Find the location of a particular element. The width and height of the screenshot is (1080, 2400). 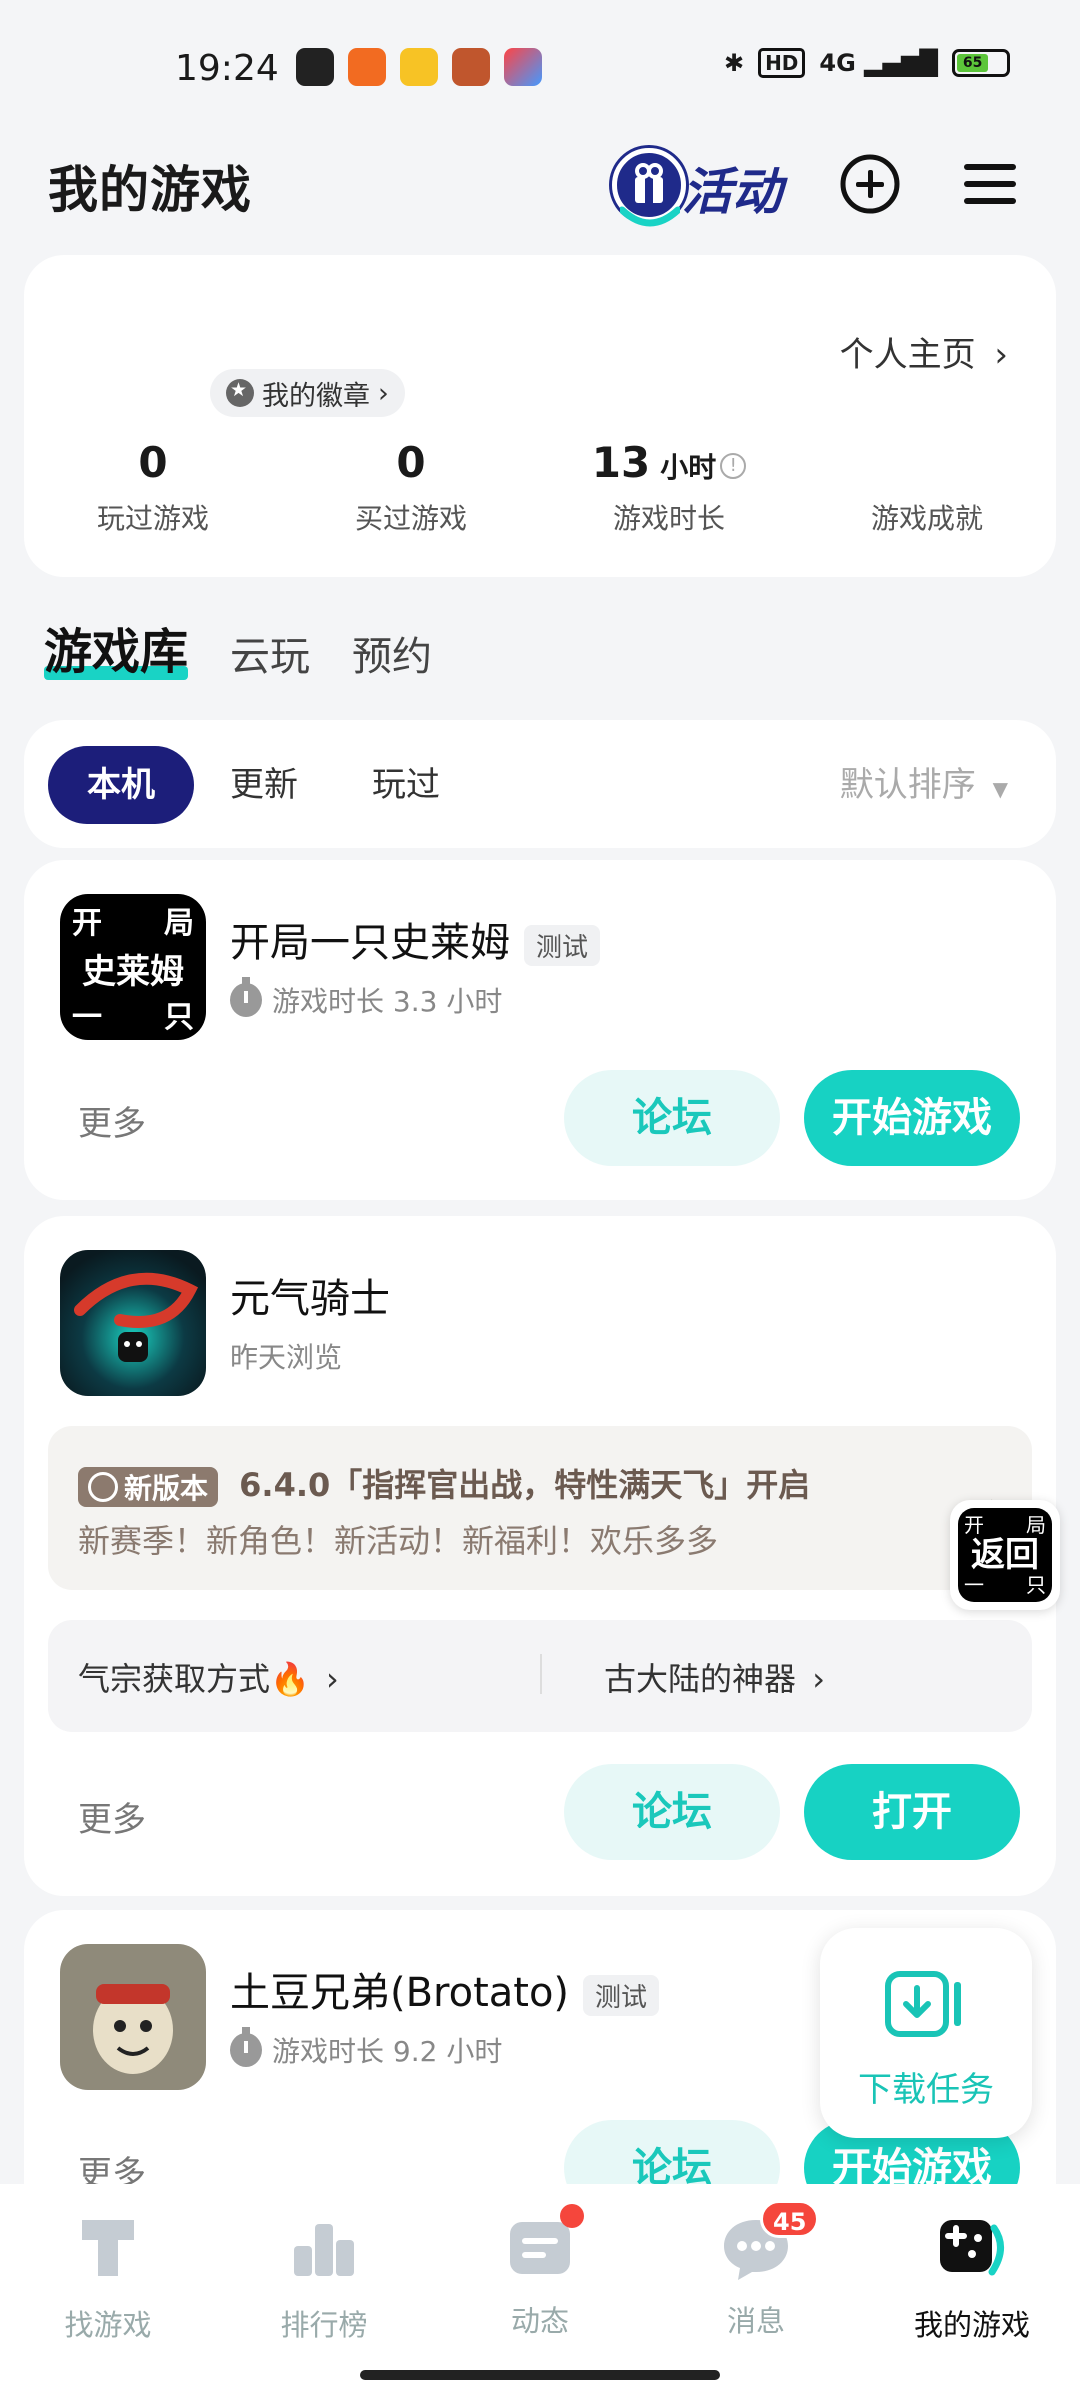

filter-chip-updates: 更新 is located at coordinates (264, 785).